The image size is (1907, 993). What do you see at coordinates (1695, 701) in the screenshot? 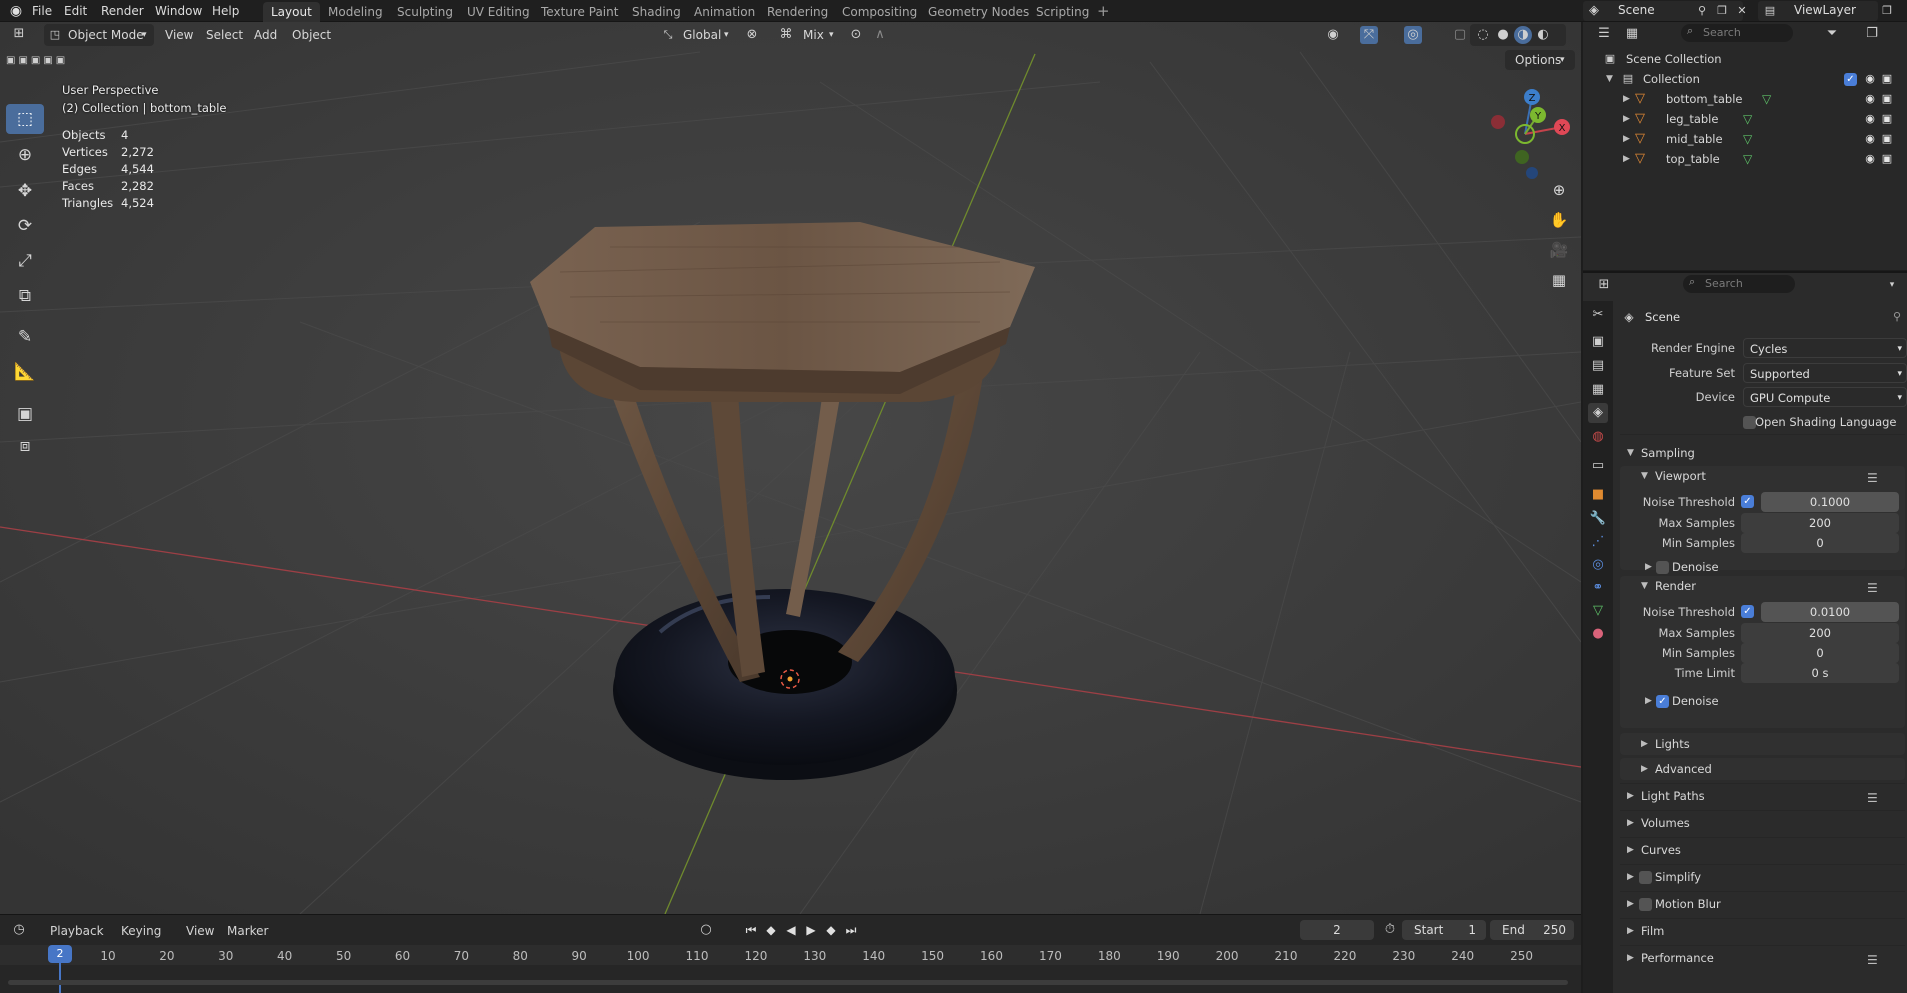
I see `r-denoise-label: Denoise` at bounding box center [1695, 701].